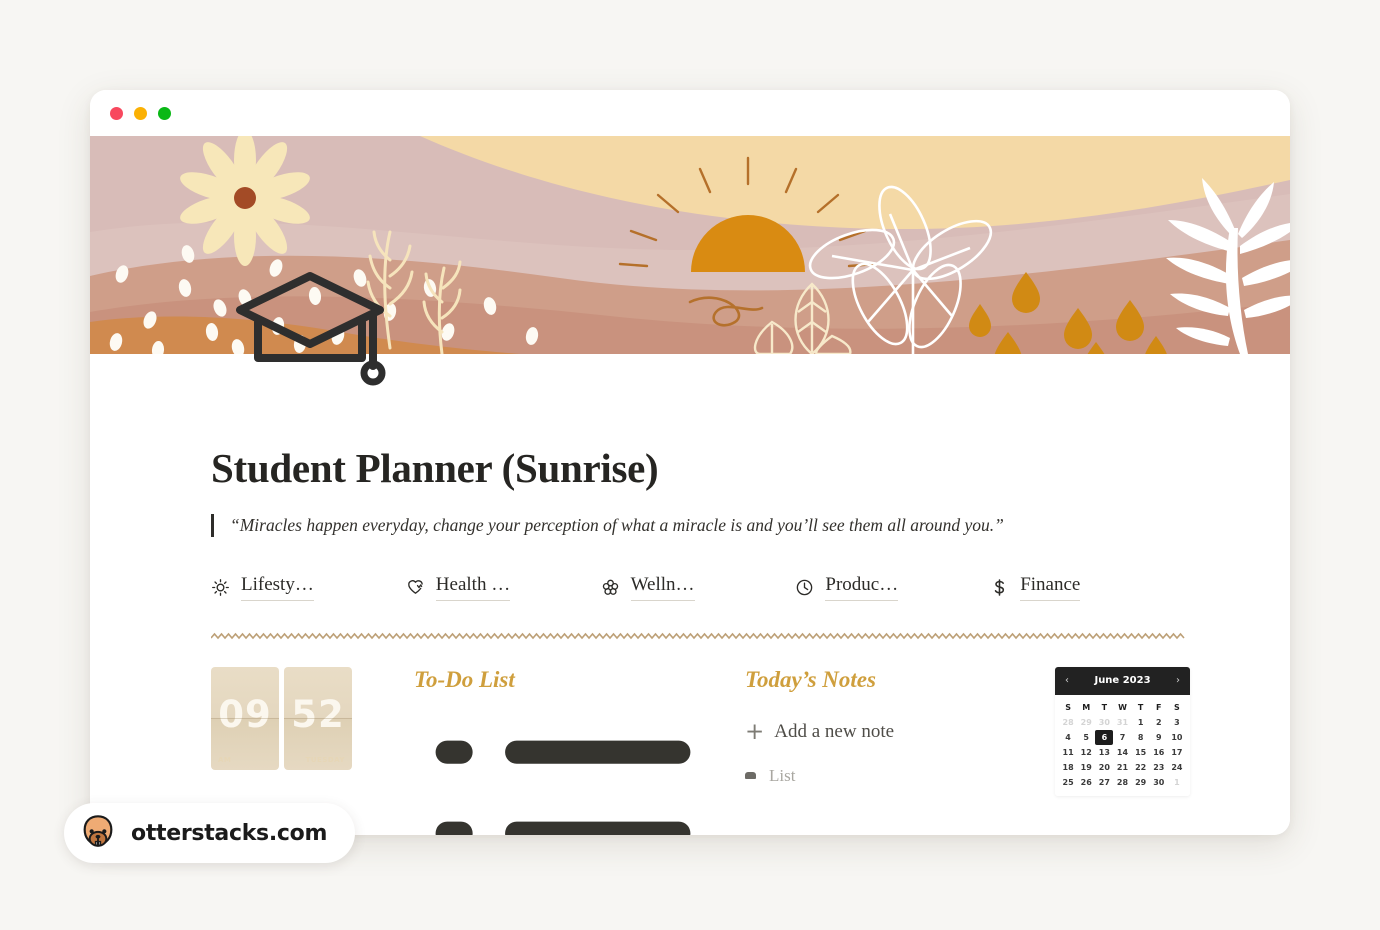  Describe the element at coordinates (1159, 752) in the screenshot. I see `calendar-day: 16` at that location.